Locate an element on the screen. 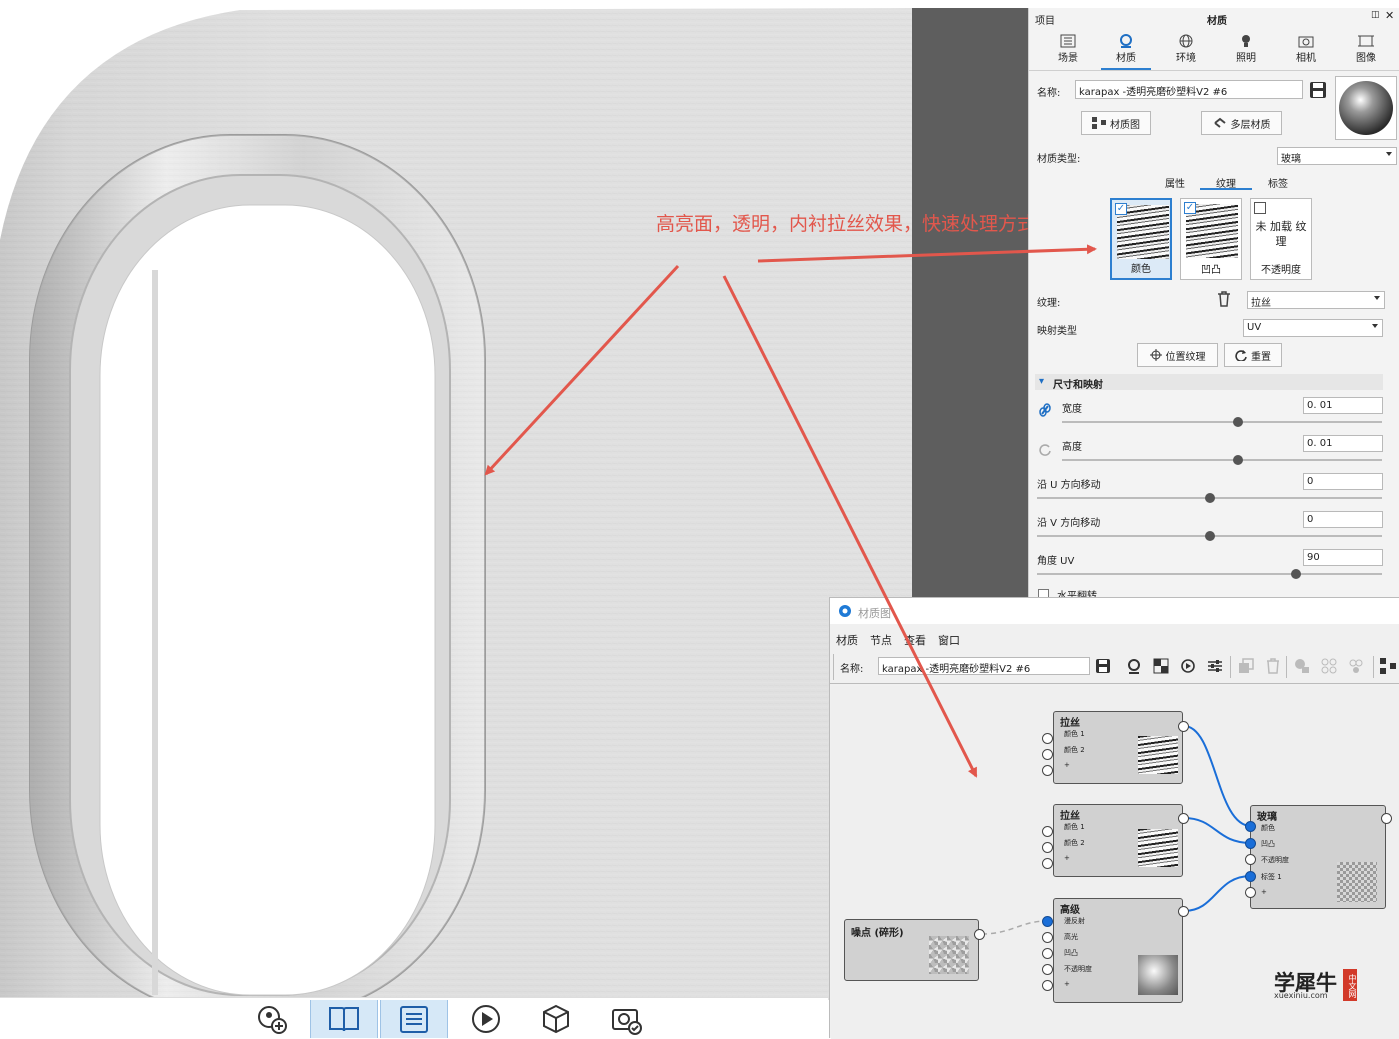 The image size is (1399, 1039). node-title: 拉丝 is located at coordinates (1070, 816).